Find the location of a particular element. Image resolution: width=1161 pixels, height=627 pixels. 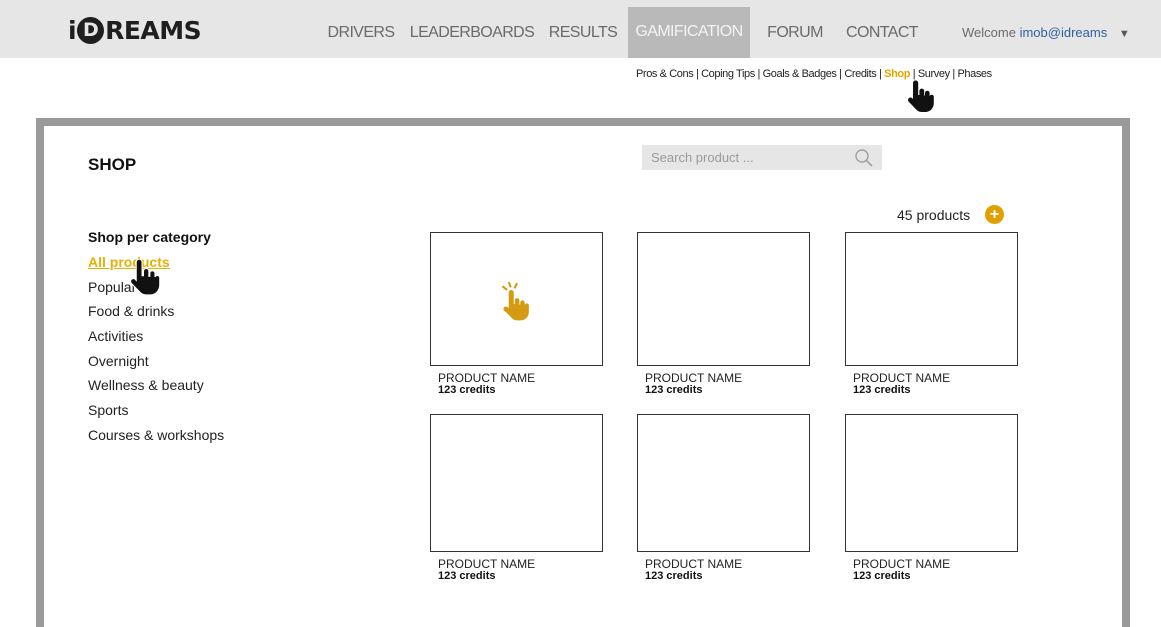

category-heading: Shop per category is located at coordinates (149, 237).